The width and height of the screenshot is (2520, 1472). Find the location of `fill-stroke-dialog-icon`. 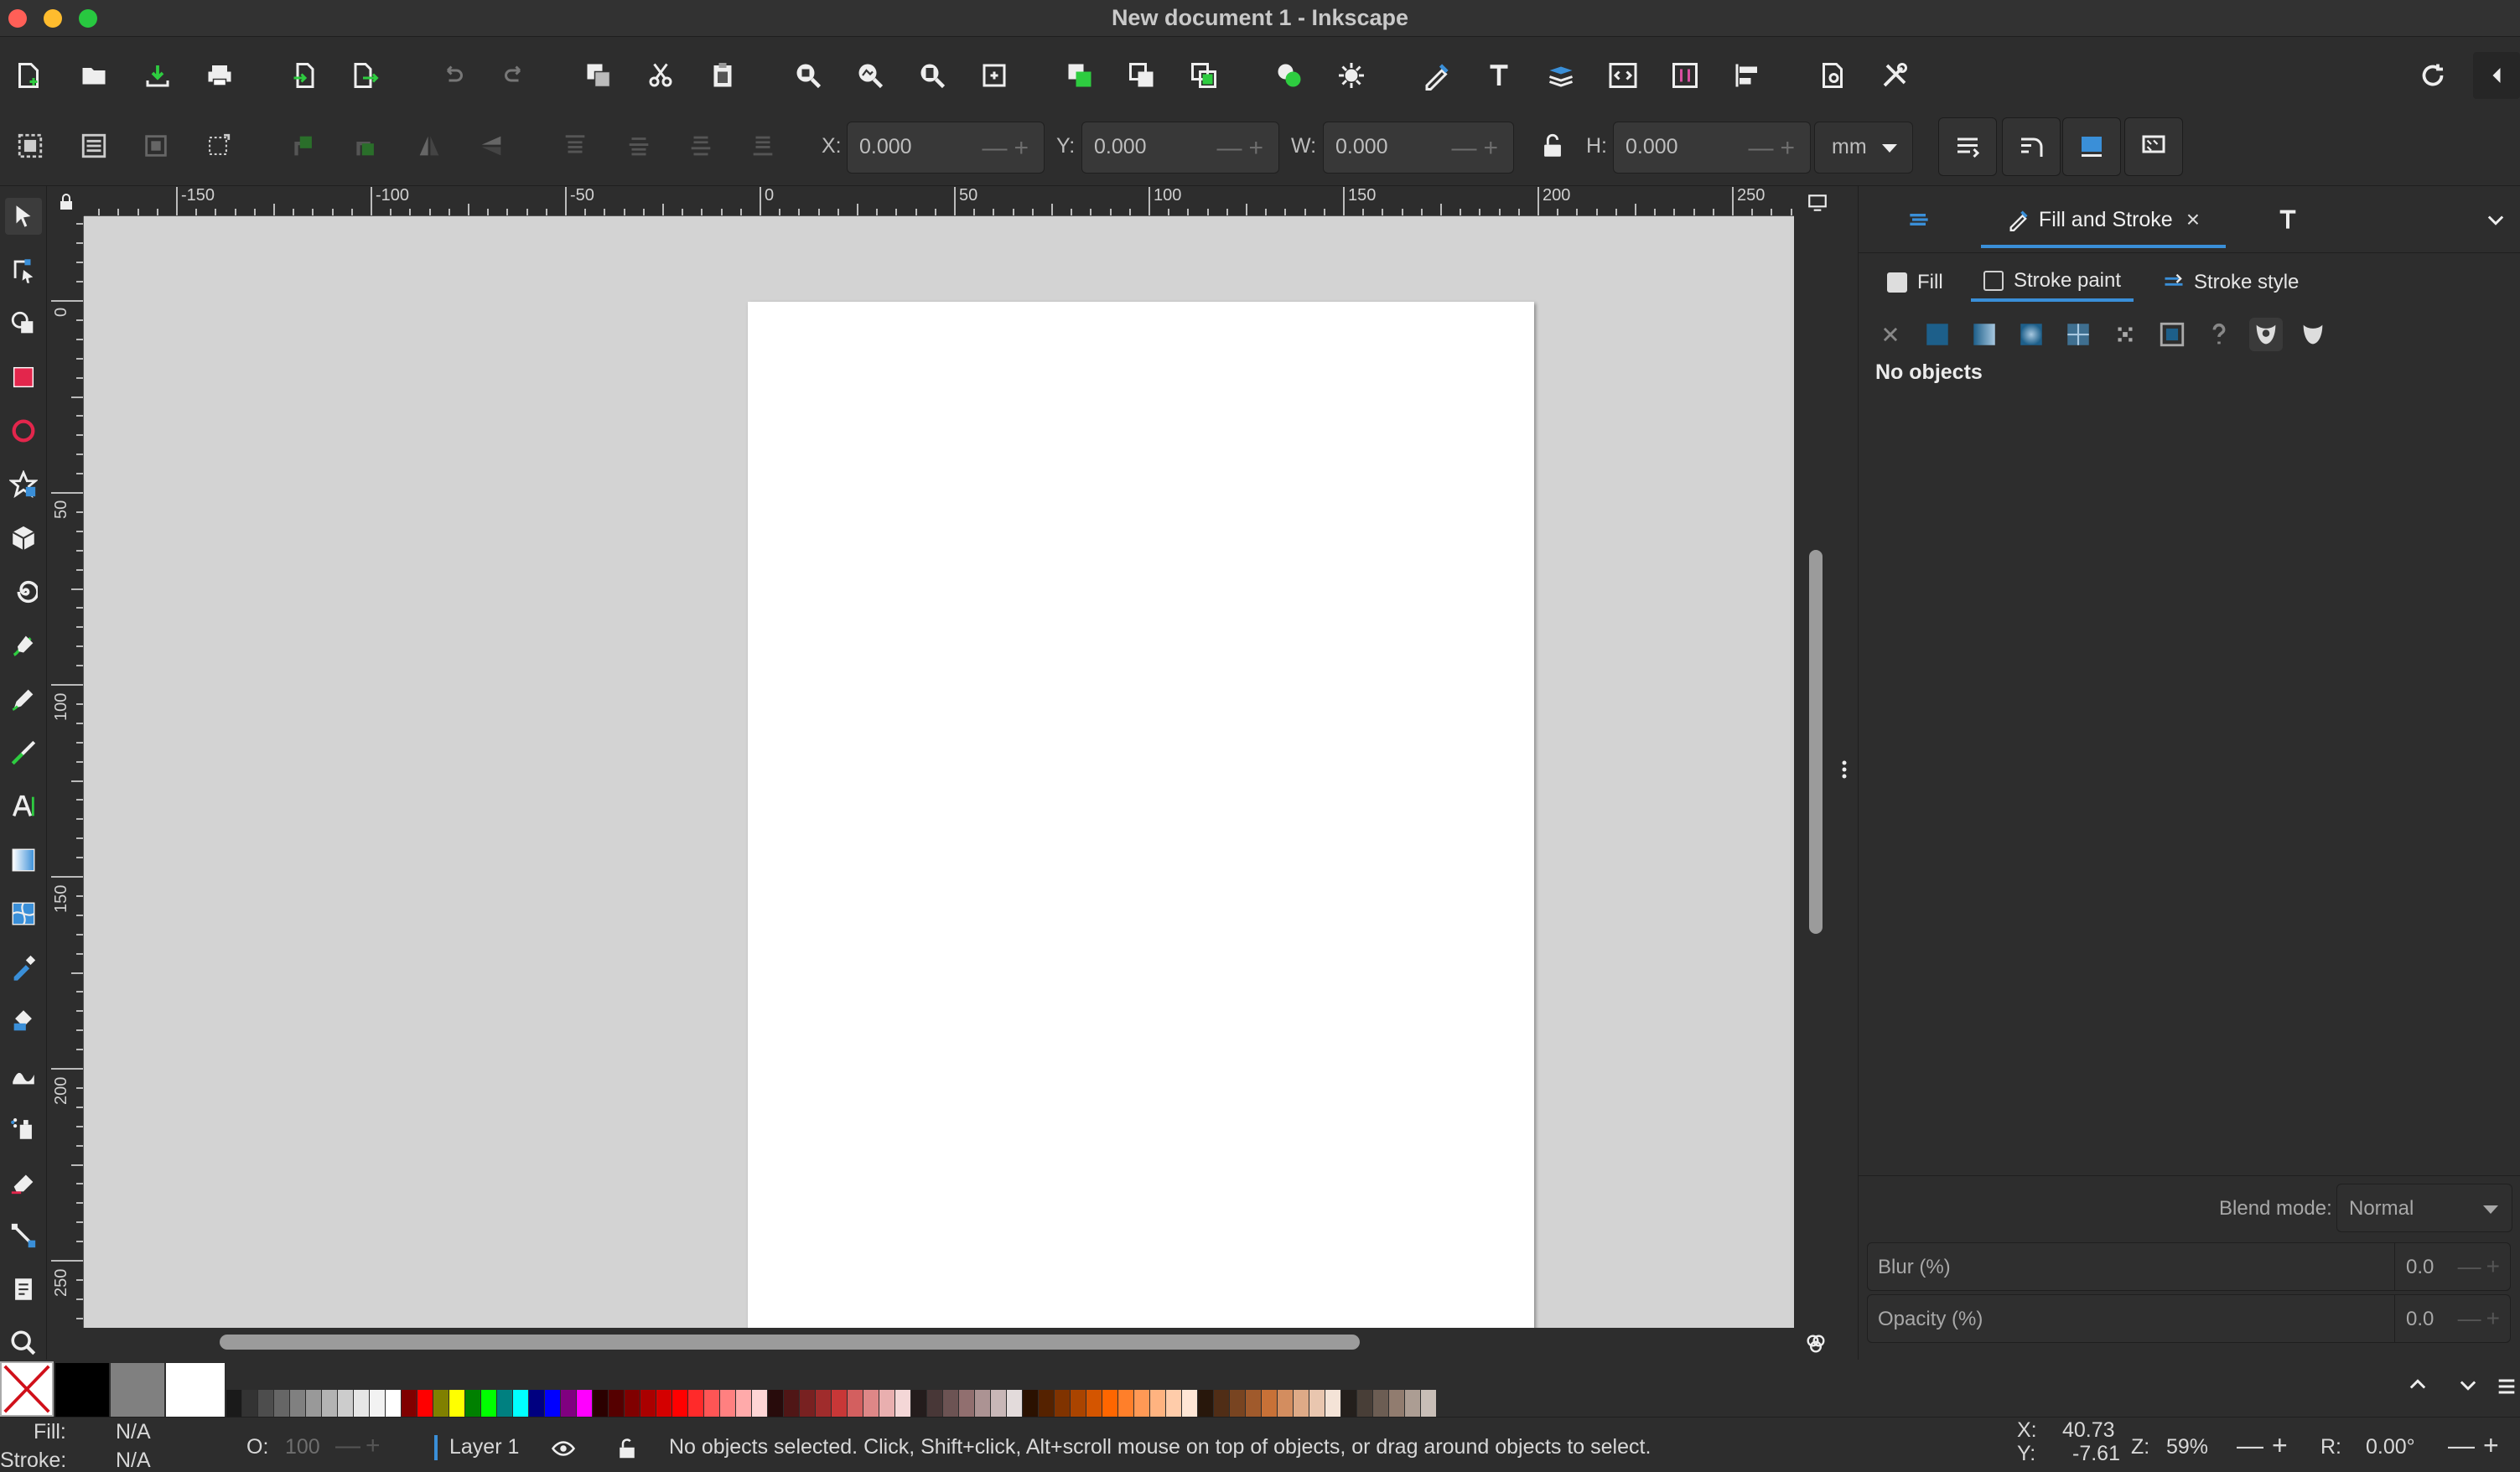

fill-stroke-dialog-icon is located at coordinates (1436, 75).